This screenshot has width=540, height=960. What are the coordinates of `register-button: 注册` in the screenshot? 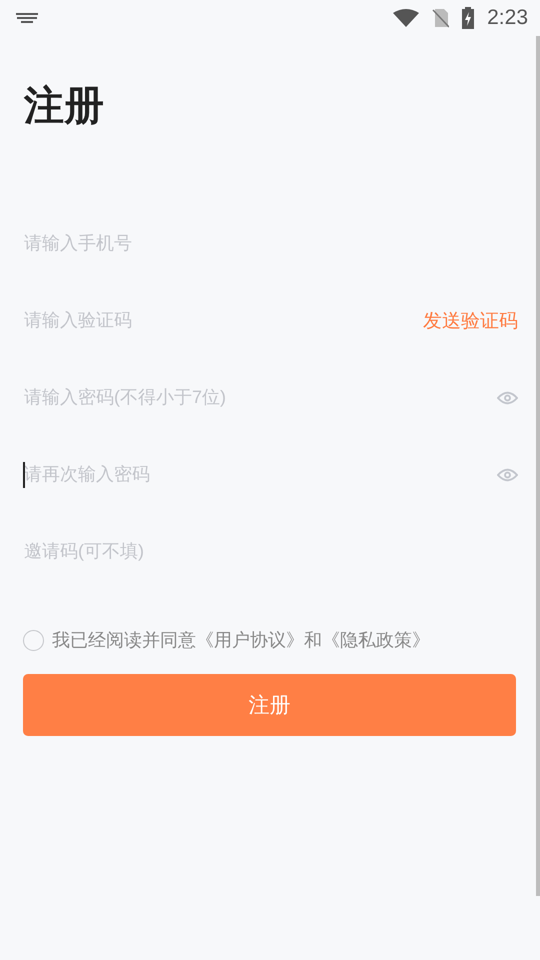 It's located at (269, 705).